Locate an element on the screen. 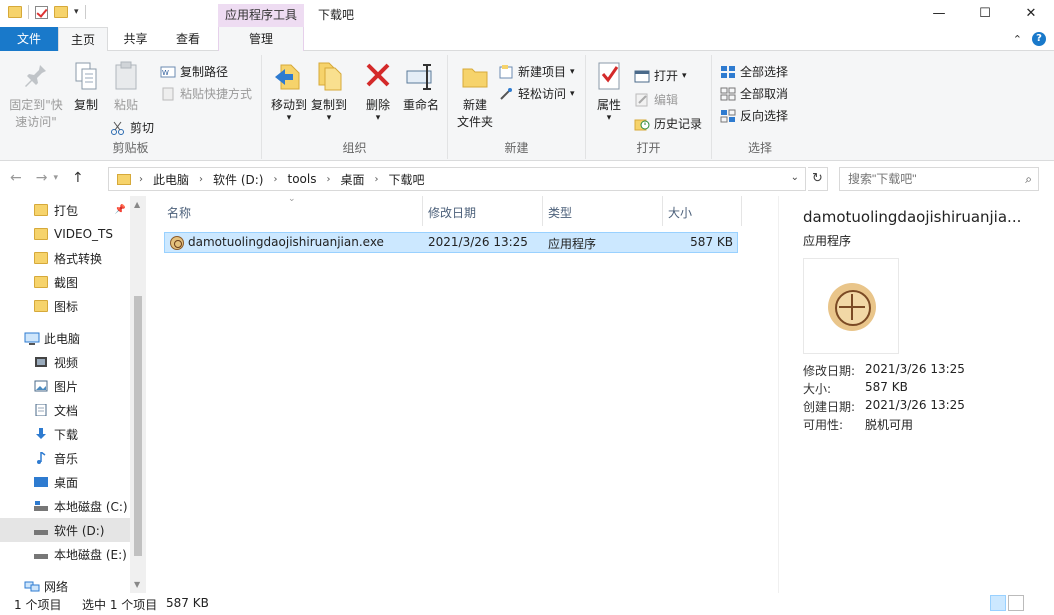  nav-downloads: 下载 is located at coordinates (65, 434).